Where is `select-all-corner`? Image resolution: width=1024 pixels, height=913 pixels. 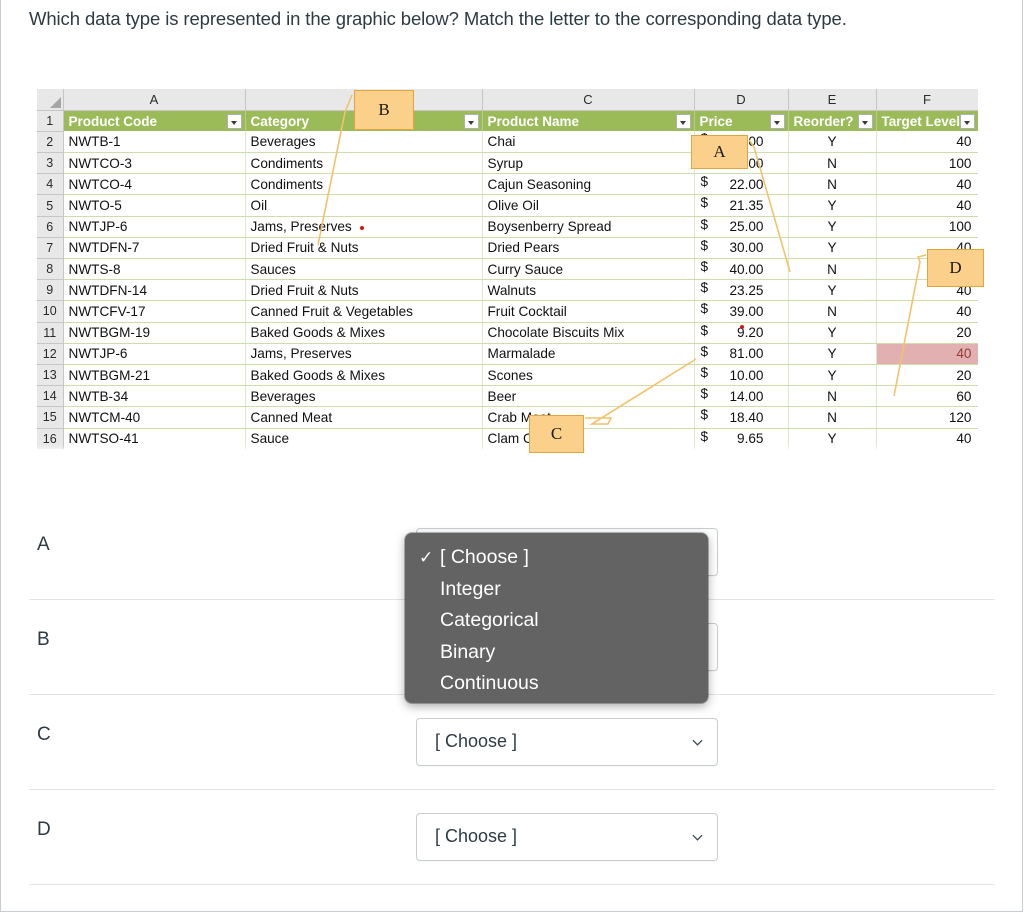
select-all-corner is located at coordinates (50, 100).